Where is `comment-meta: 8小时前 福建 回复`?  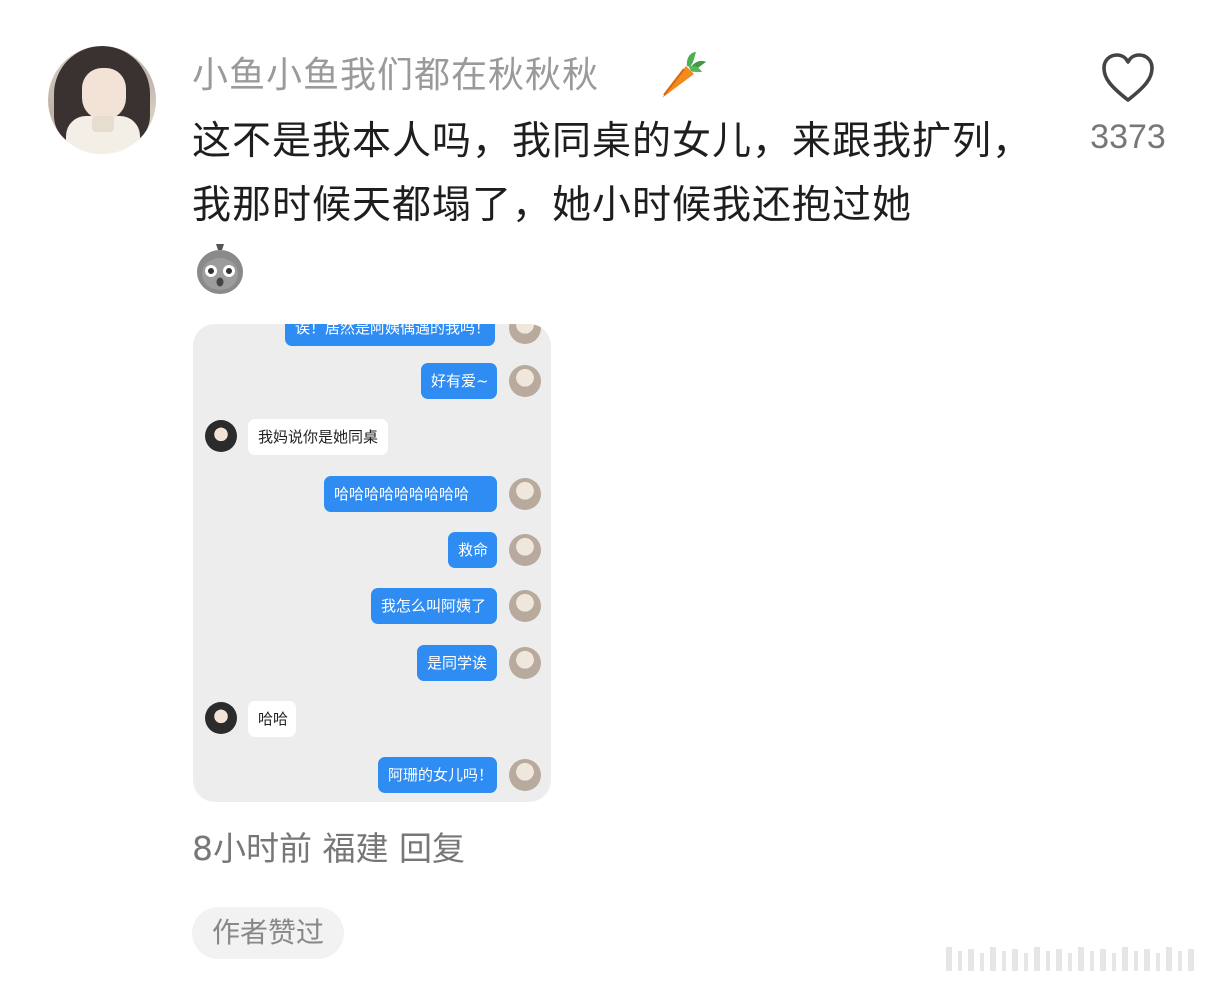
comment-meta: 8小时前 福建 回复 is located at coordinates (328, 846).